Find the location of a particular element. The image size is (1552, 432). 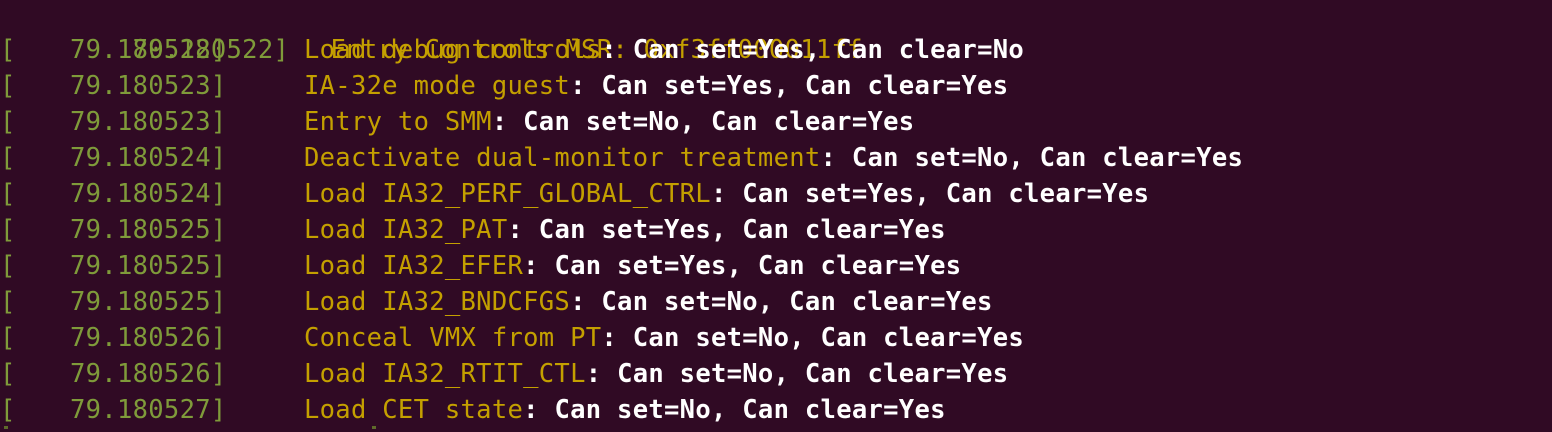

log-timestamp: 79.180522 is located at coordinates (140, 50).